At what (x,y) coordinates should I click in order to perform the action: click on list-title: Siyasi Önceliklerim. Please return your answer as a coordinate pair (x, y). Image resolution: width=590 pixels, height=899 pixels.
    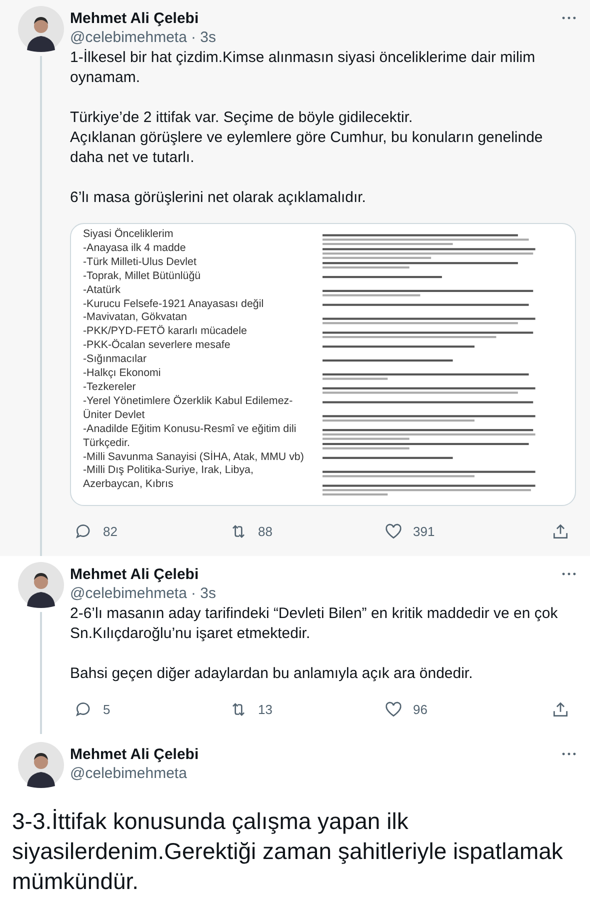
    Looking at the image, I should click on (128, 235).